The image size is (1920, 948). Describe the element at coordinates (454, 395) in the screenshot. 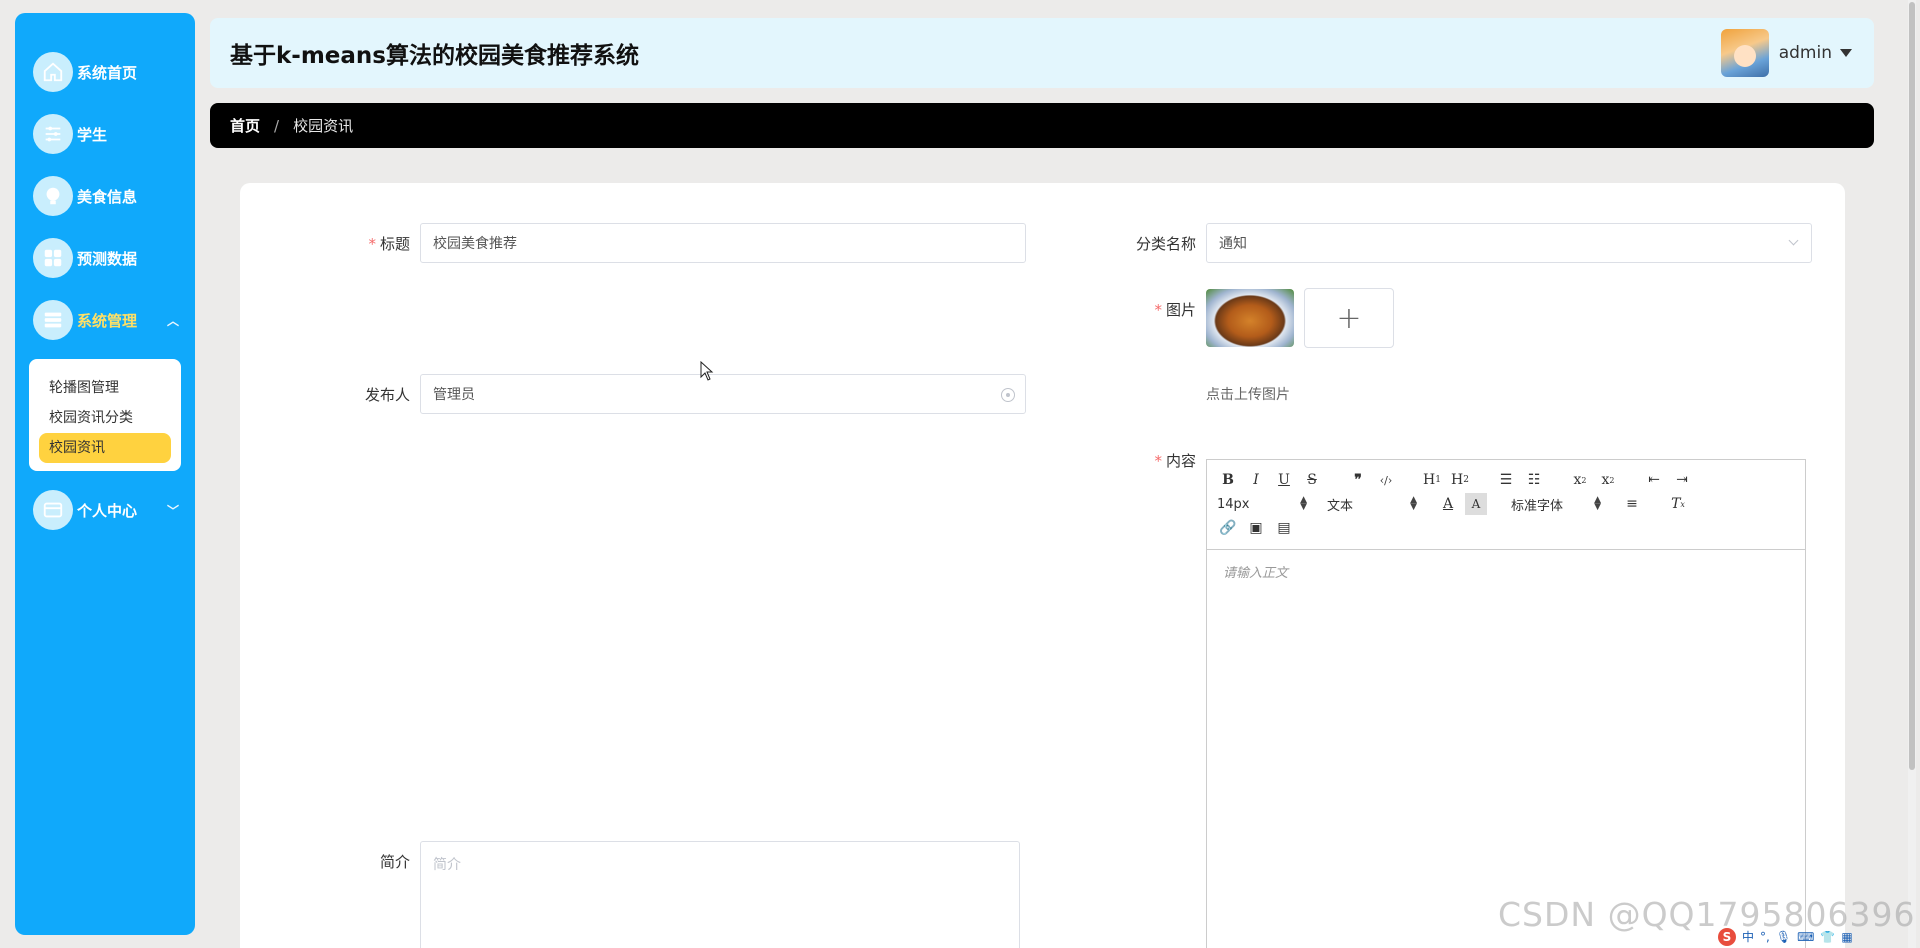

I see `publisher-value: 管理员` at that location.